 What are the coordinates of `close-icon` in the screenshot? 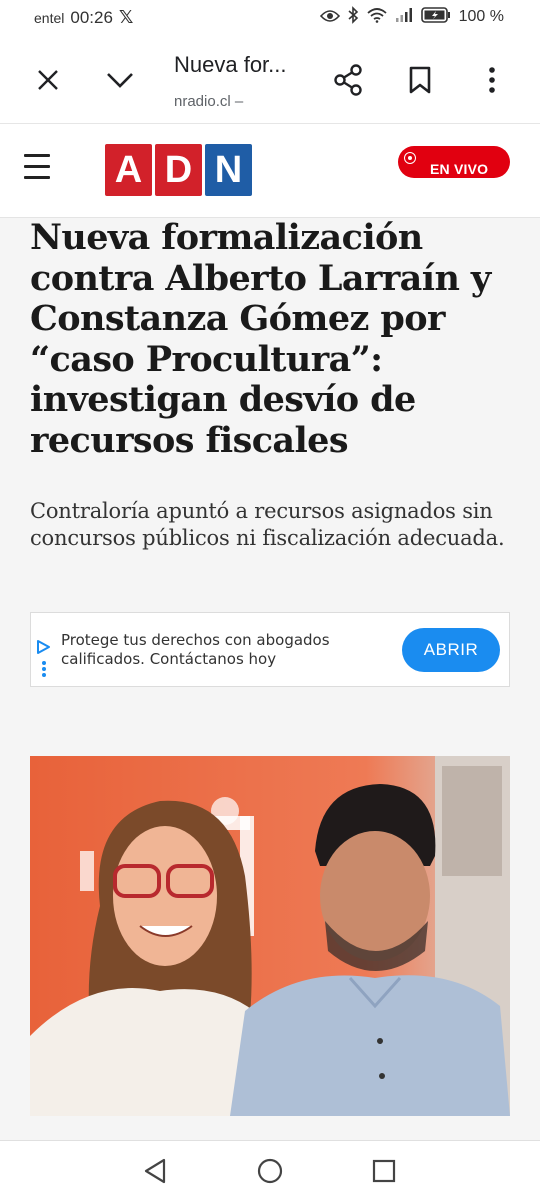 It's located at (48, 80).